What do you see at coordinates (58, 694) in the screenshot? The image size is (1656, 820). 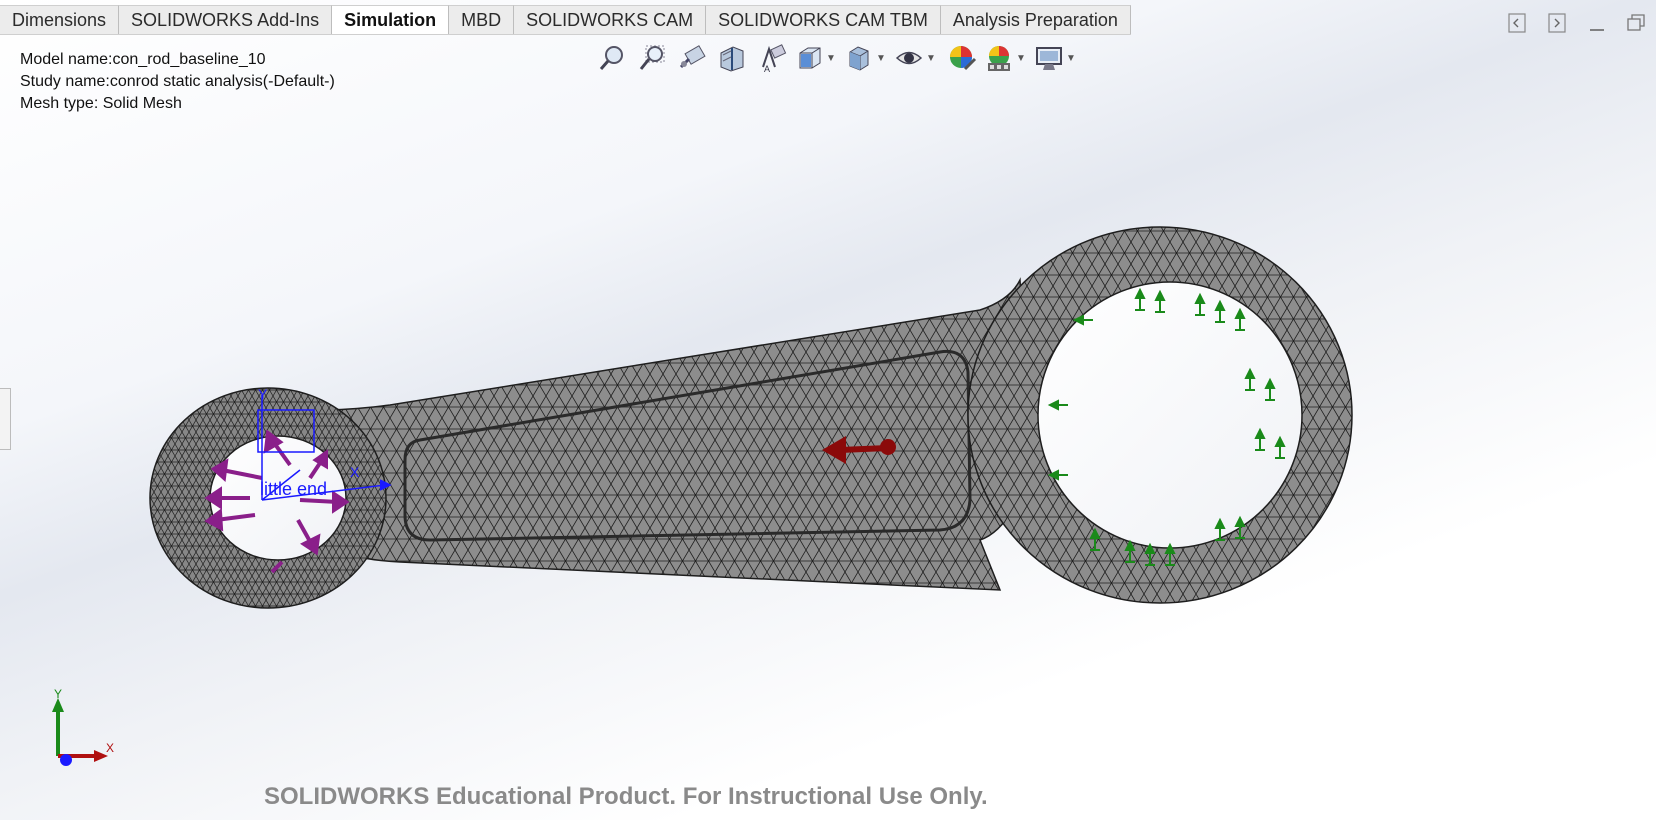 I see `triad-y-label: Y` at bounding box center [58, 694].